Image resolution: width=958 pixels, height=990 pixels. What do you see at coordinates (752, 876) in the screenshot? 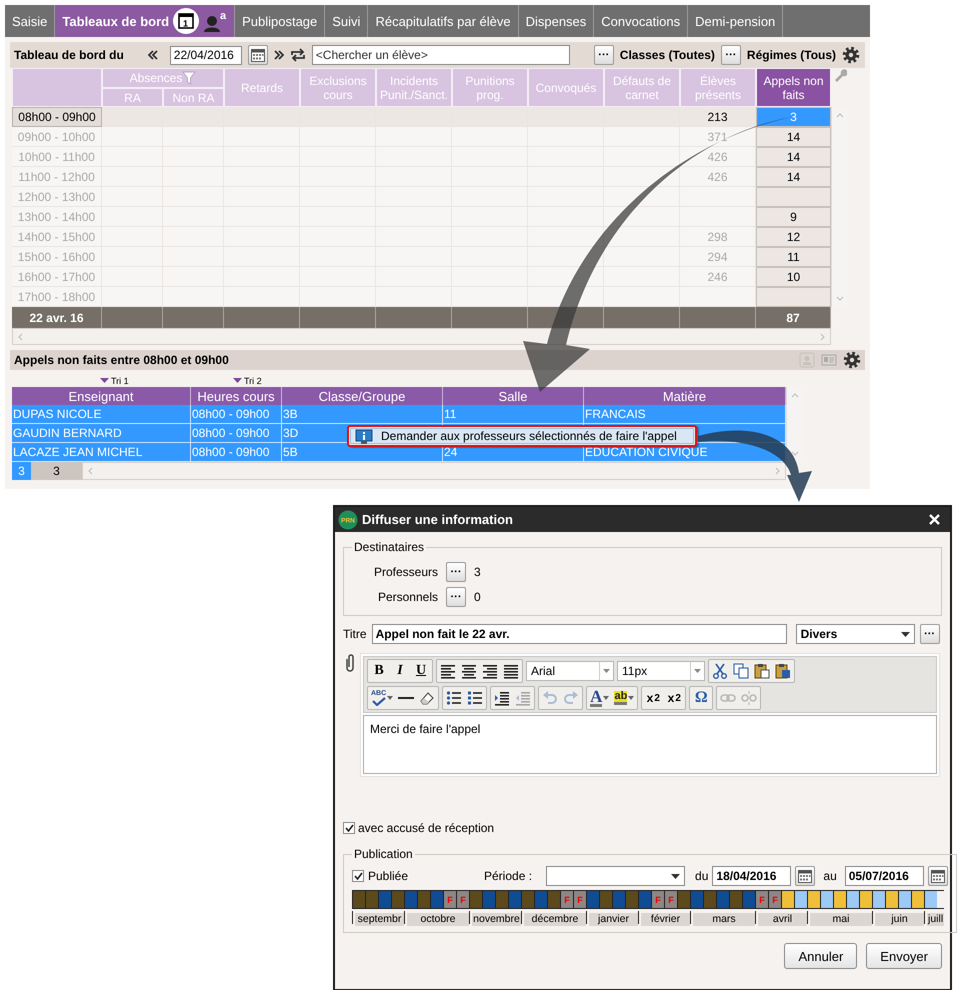
I see `start-date-field: 18/04/2016` at bounding box center [752, 876].